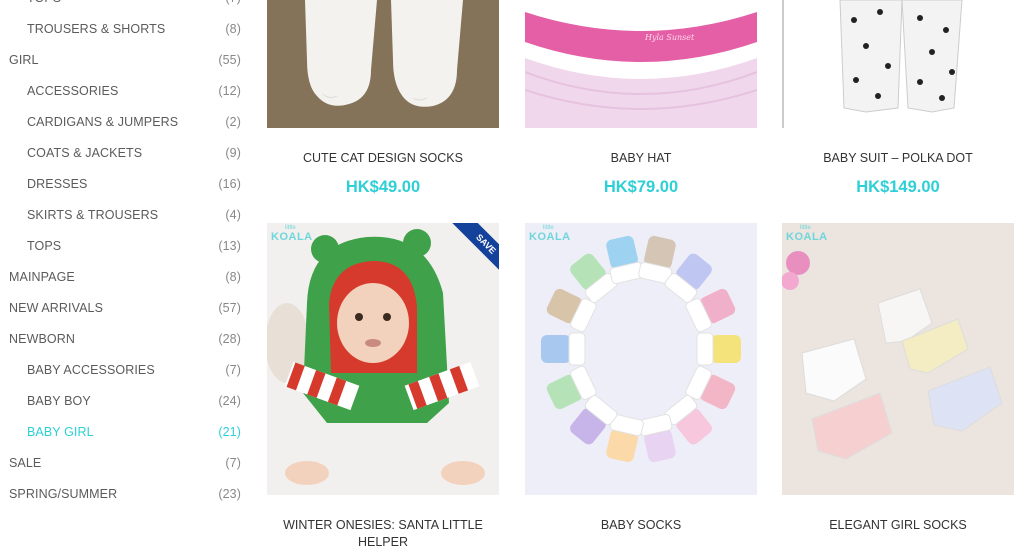  Describe the element at coordinates (24, 60) in the screenshot. I see `category-label: GIRL` at that location.